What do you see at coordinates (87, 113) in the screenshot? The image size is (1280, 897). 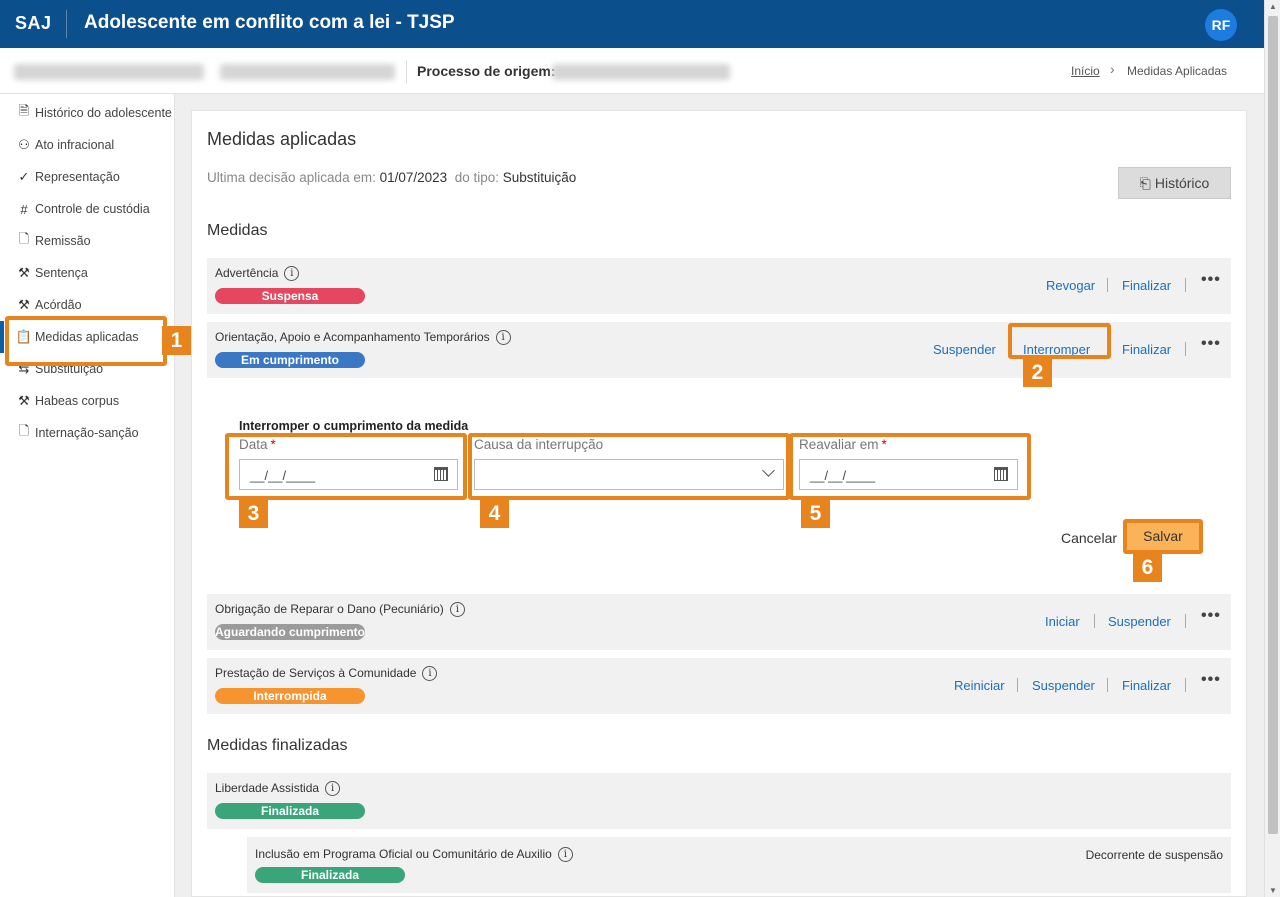 I see `sidebar-item-historico: 🗎 Histórico do adolescente` at bounding box center [87, 113].